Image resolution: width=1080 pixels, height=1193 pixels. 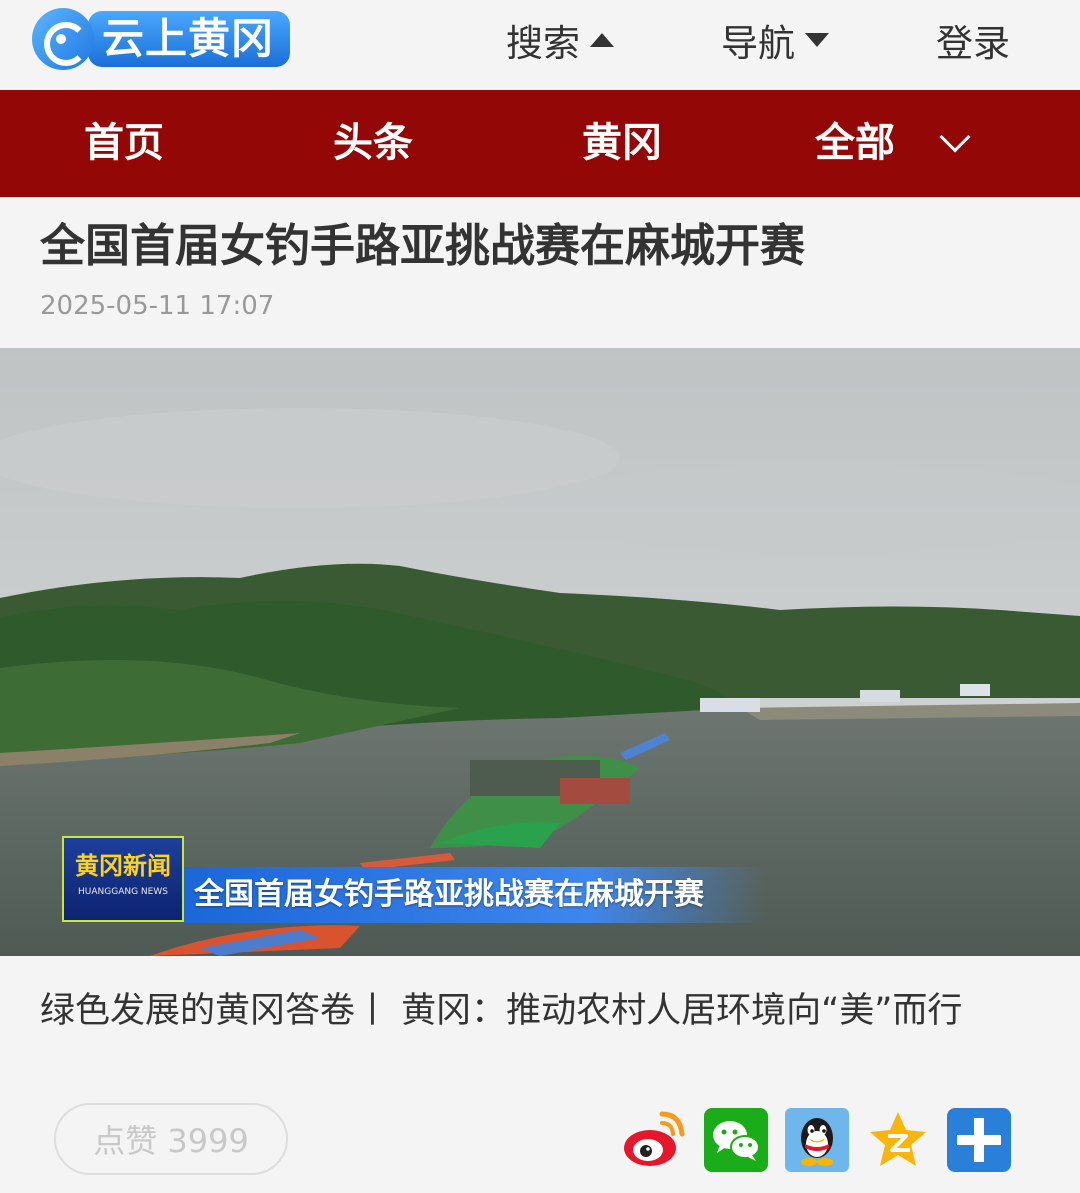 I want to click on weibo-icon, so click(x=654, y=1140).